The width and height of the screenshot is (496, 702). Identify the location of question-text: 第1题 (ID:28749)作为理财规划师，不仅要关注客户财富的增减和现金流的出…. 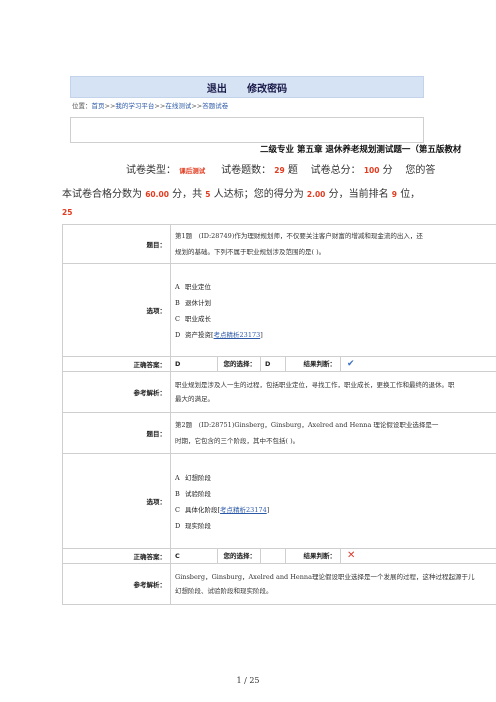
(333, 244).